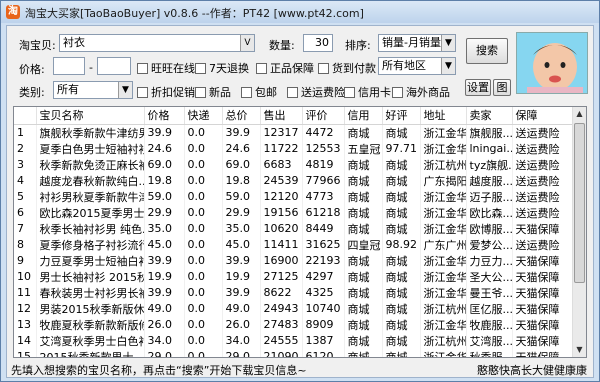  I want to click on table-cell: 59.0, so click(241, 196).